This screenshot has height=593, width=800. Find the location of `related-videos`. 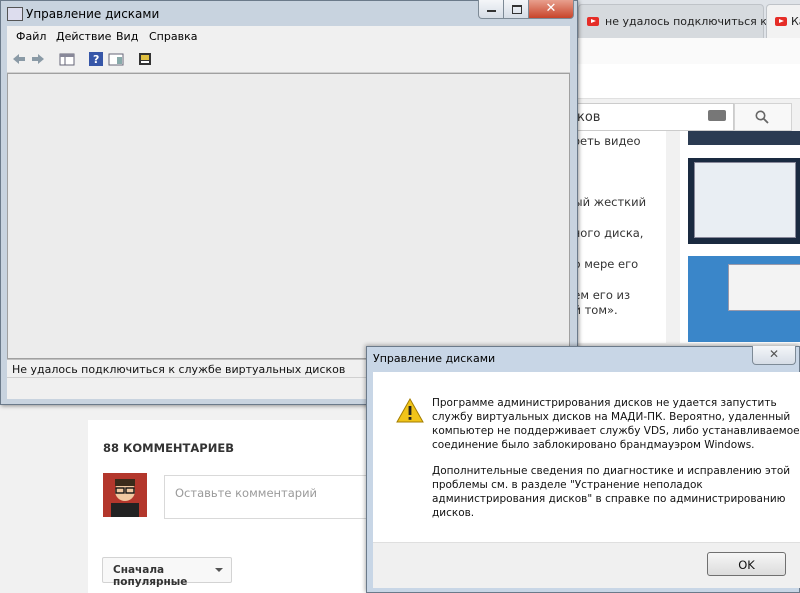

related-videos is located at coordinates (740, 237).